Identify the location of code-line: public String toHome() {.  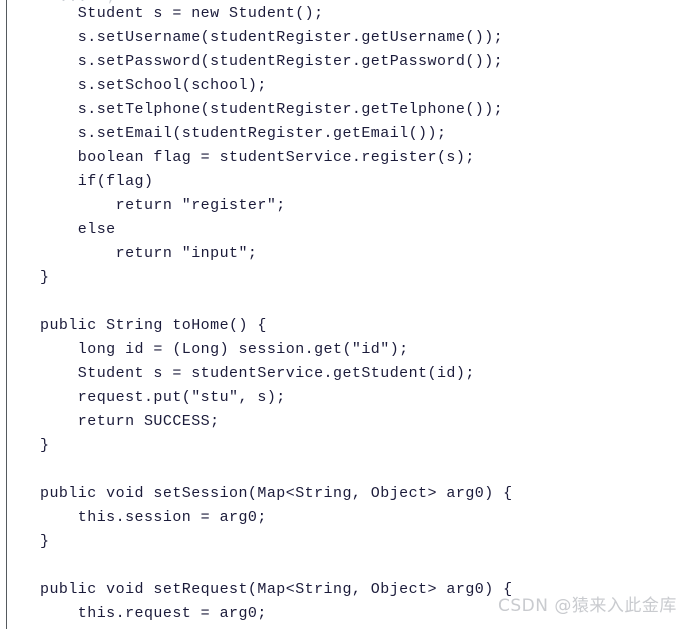
(153, 325).